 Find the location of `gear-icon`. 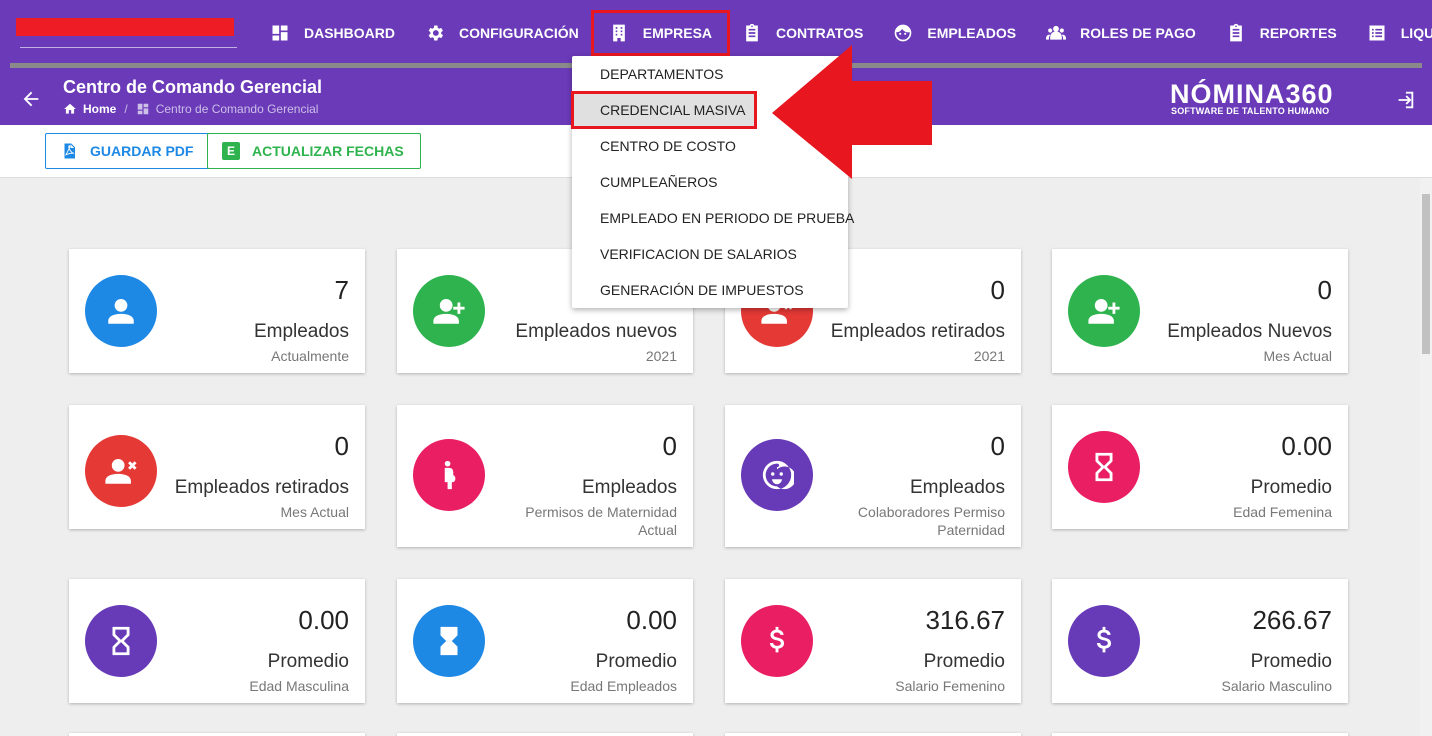

gear-icon is located at coordinates (435, 33).